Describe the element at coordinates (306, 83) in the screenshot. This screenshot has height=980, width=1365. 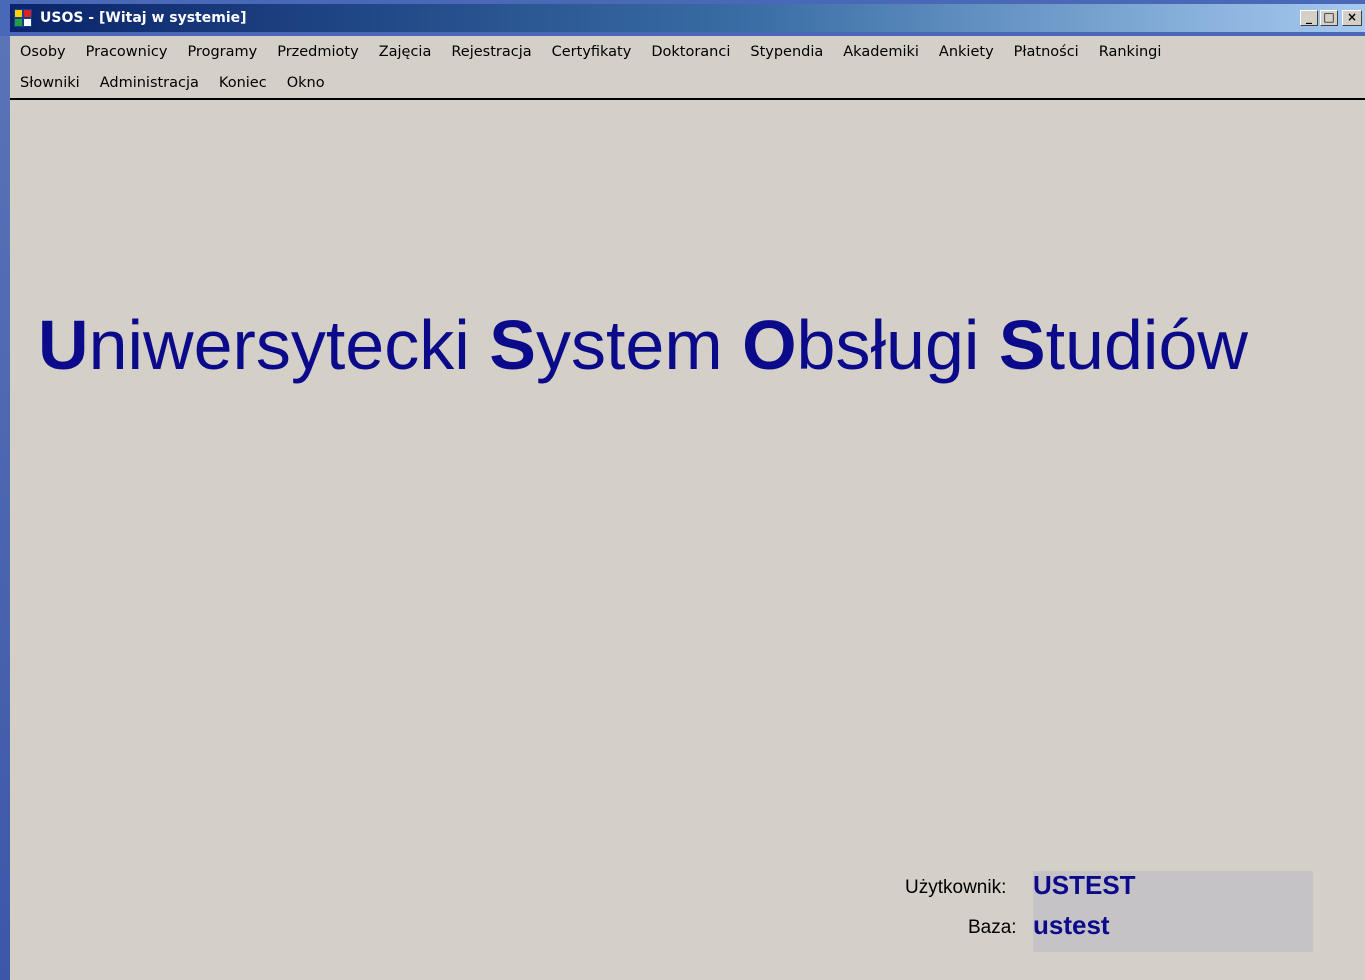
I see `menu-item-okno: Okno` at that location.